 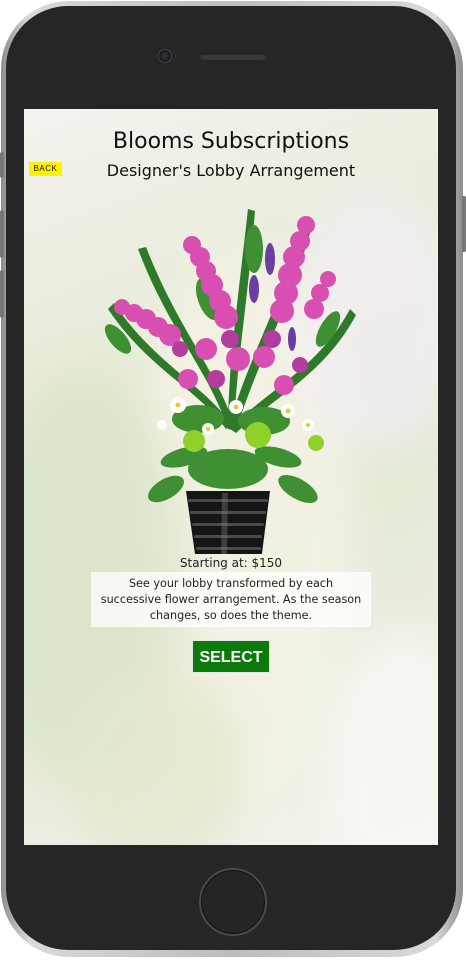 What do you see at coordinates (233, 56) in the screenshot?
I see `earpiece-speaker` at bounding box center [233, 56].